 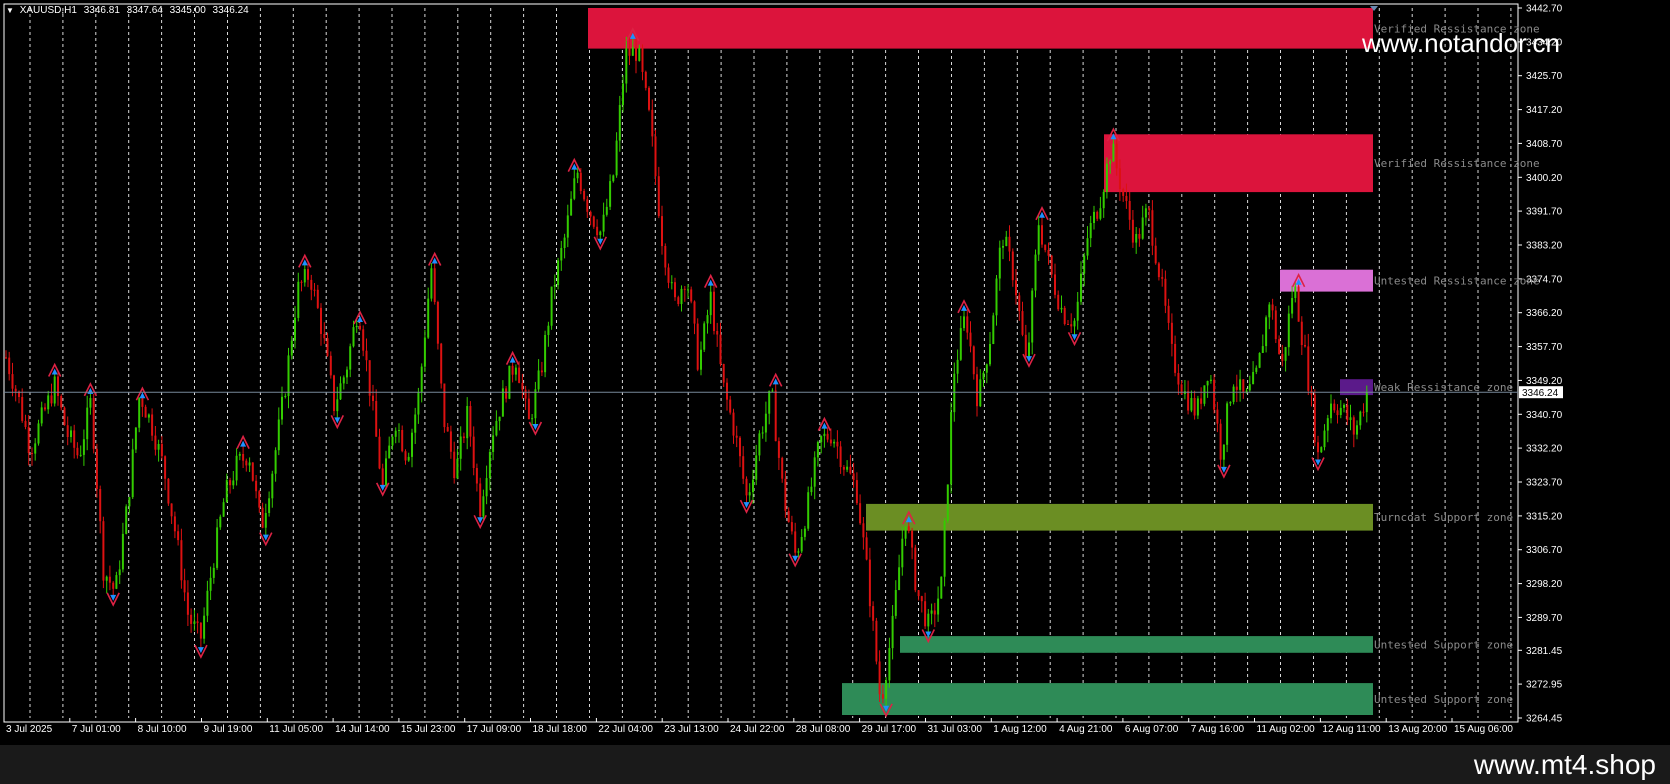 What do you see at coordinates (10, 10) in the screenshot?
I see `collapse-triangle-icon: ▼` at bounding box center [10, 10].